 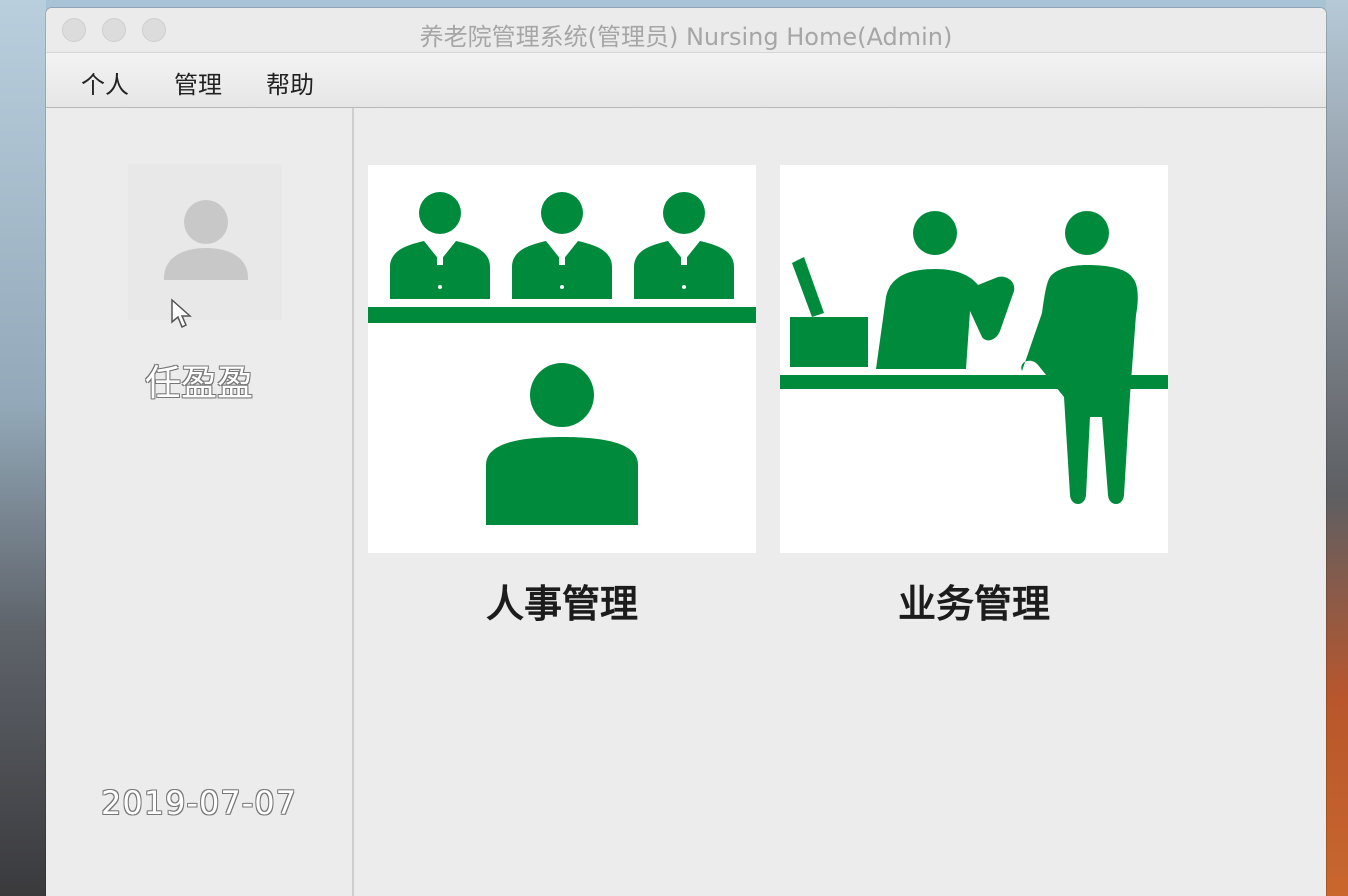 I want to click on desktop-background-left, so click(x=23, y=448).